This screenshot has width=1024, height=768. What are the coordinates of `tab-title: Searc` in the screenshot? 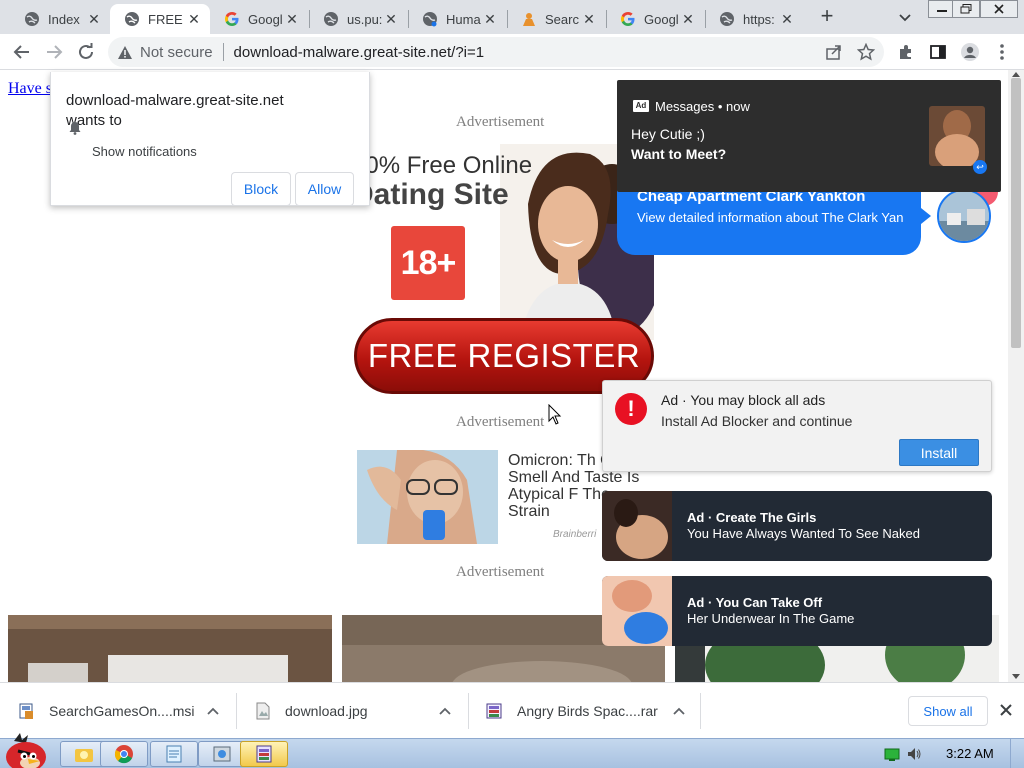 It's located at (562, 19).